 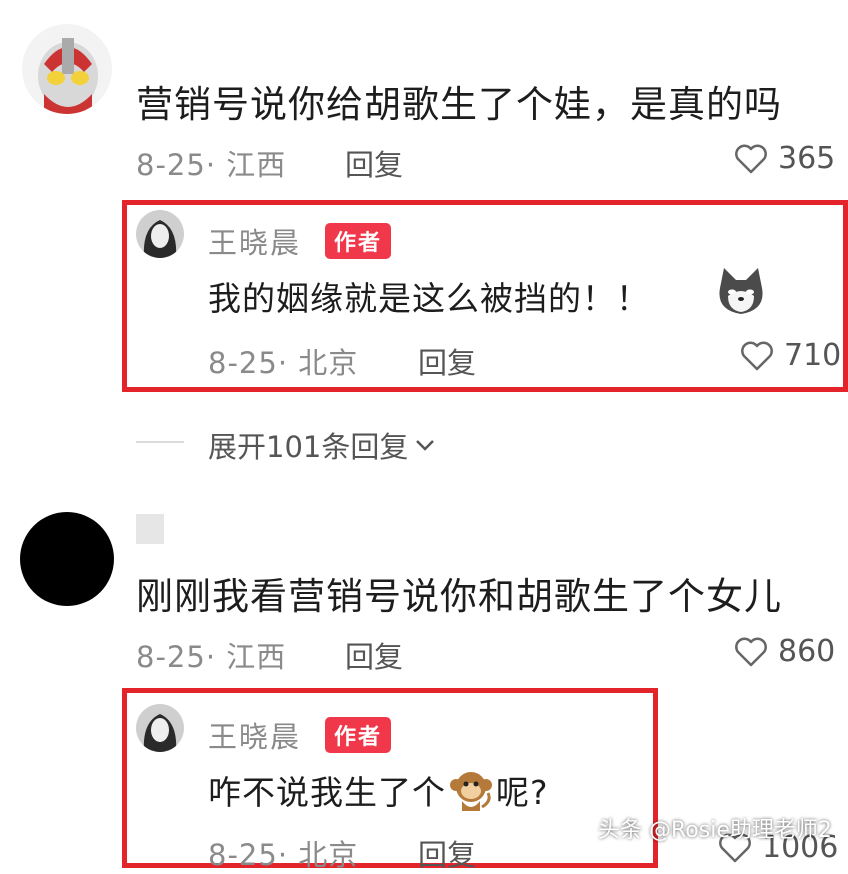 I want to click on expand-divider, so click(x=160, y=442).